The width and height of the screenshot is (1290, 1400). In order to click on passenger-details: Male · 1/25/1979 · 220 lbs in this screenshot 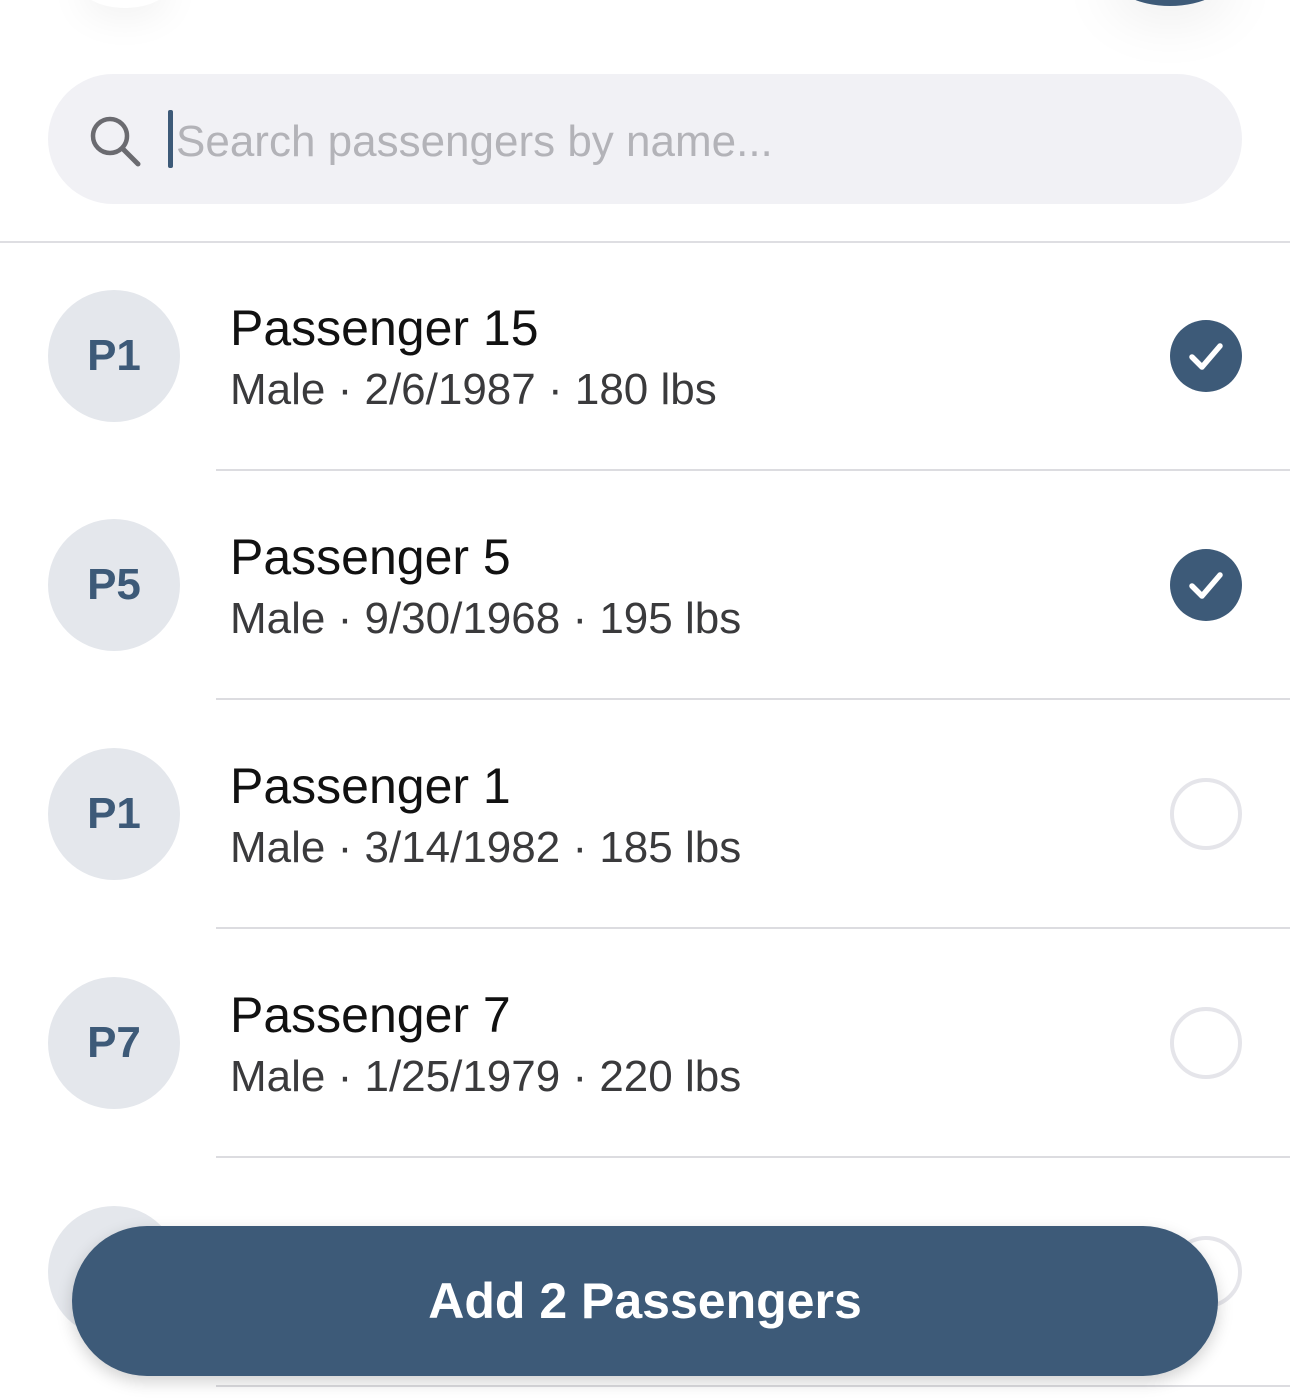, I will do `click(486, 1076)`.